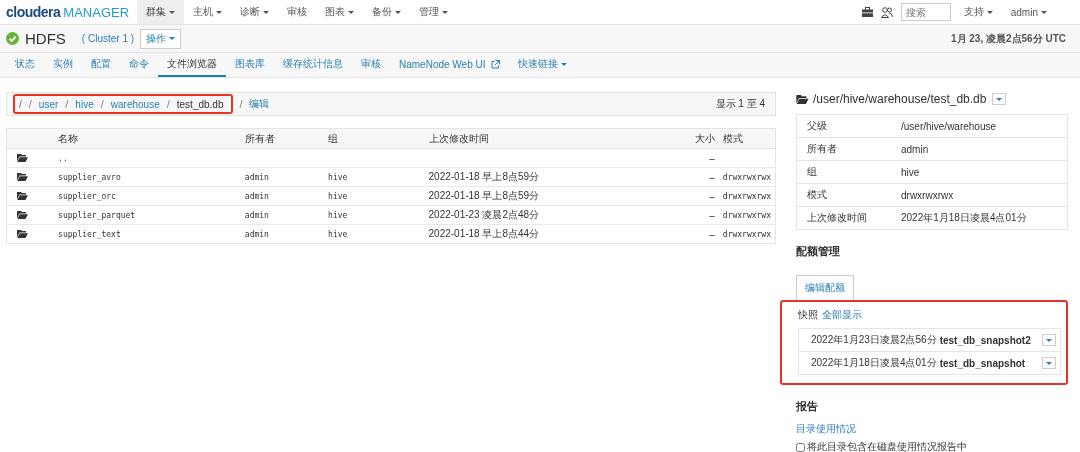 The width and height of the screenshot is (1080, 452). What do you see at coordinates (250, 65) in the screenshot?
I see `tab: 图表库` at bounding box center [250, 65].